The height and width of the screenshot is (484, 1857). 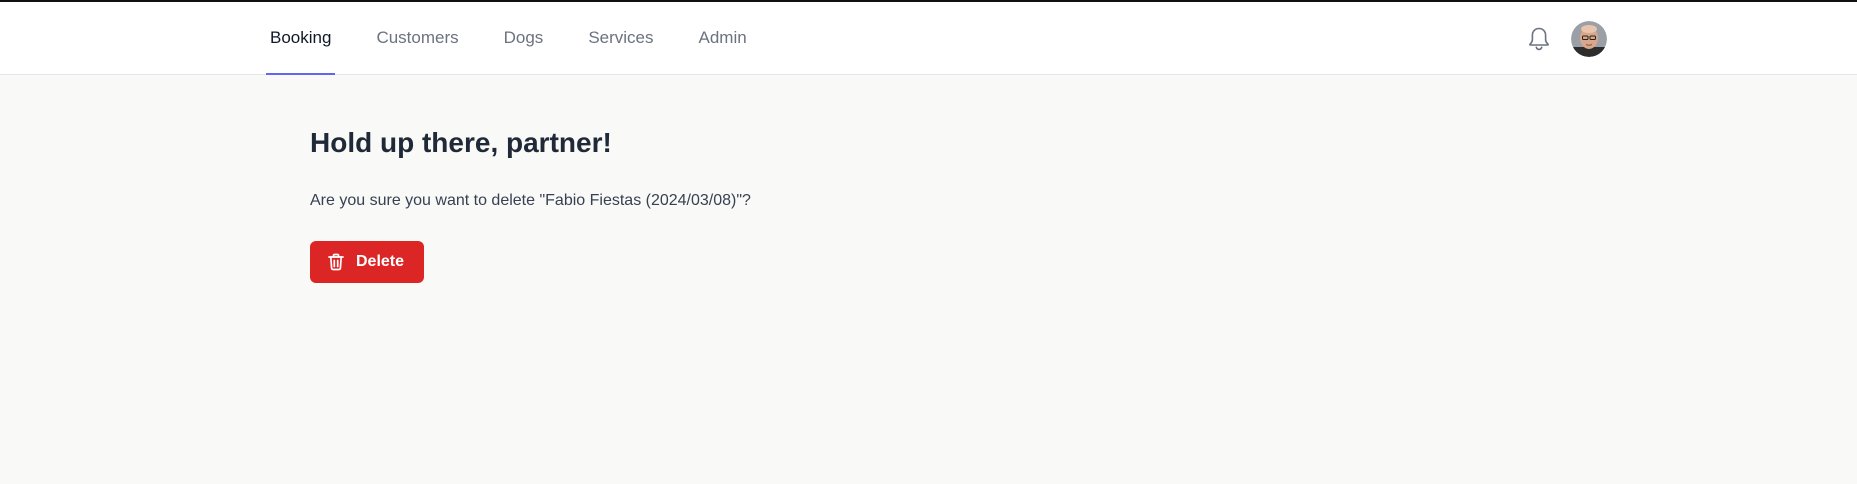 I want to click on nav-item-services: Services, so click(x=620, y=38).